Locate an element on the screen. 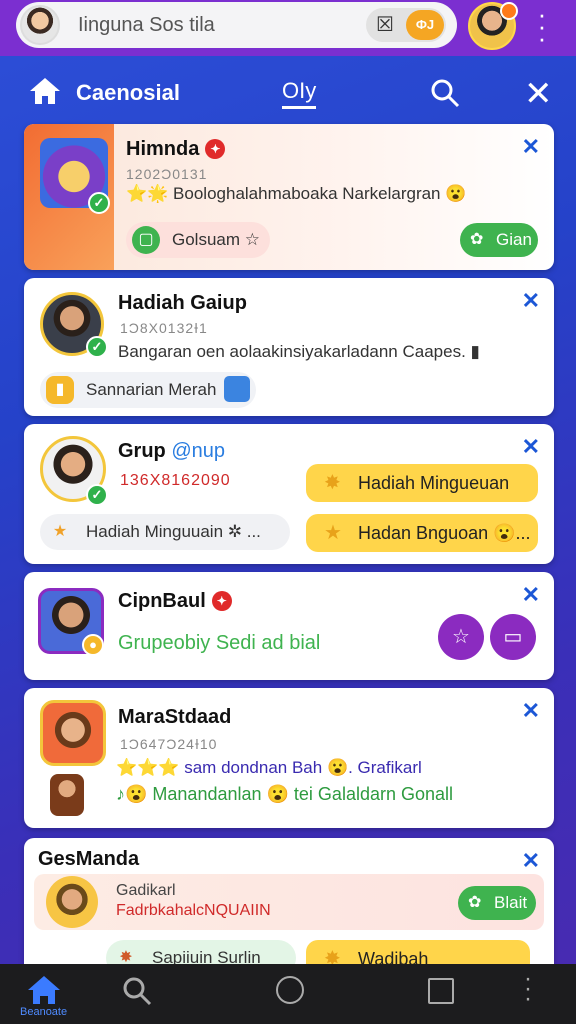  gift-icon: ✸ is located at coordinates (126, 956).